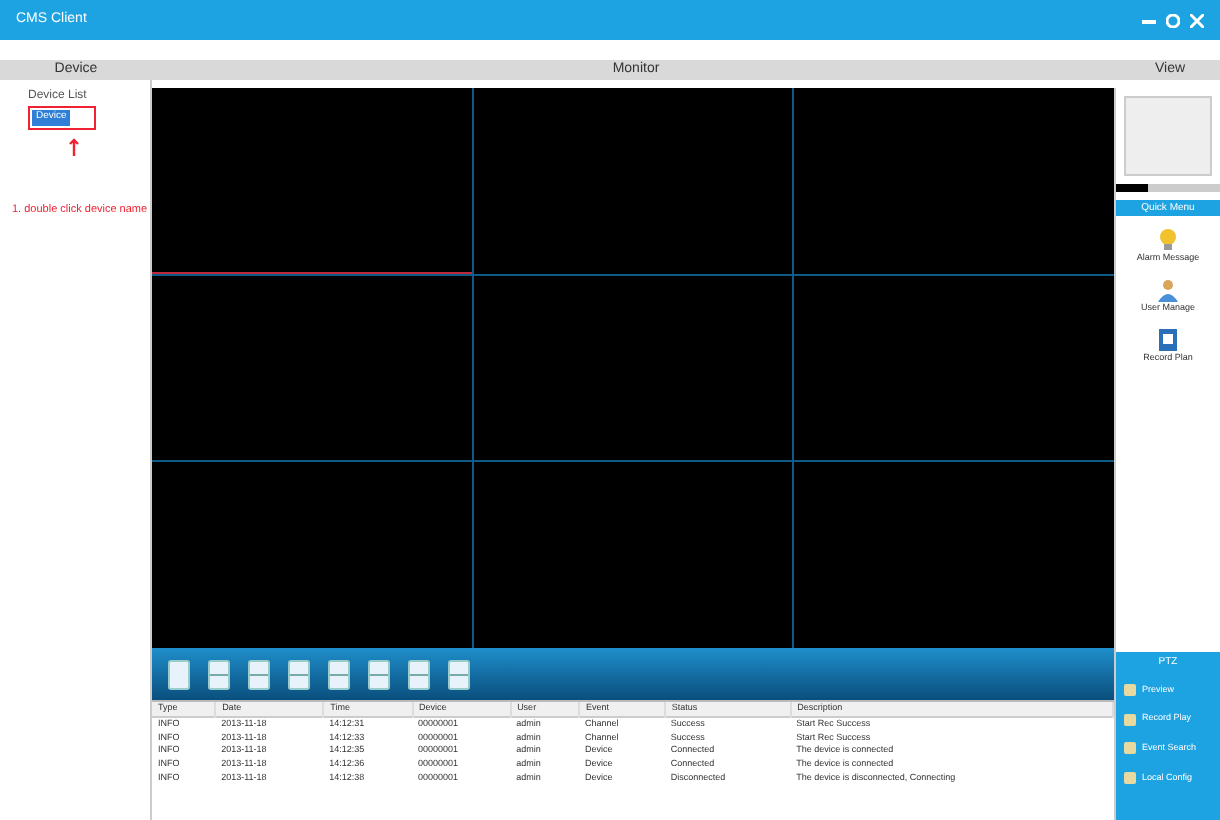 The height and width of the screenshot is (820, 1220). Describe the element at coordinates (74, 147) in the screenshot. I see `arrow-icon` at that location.